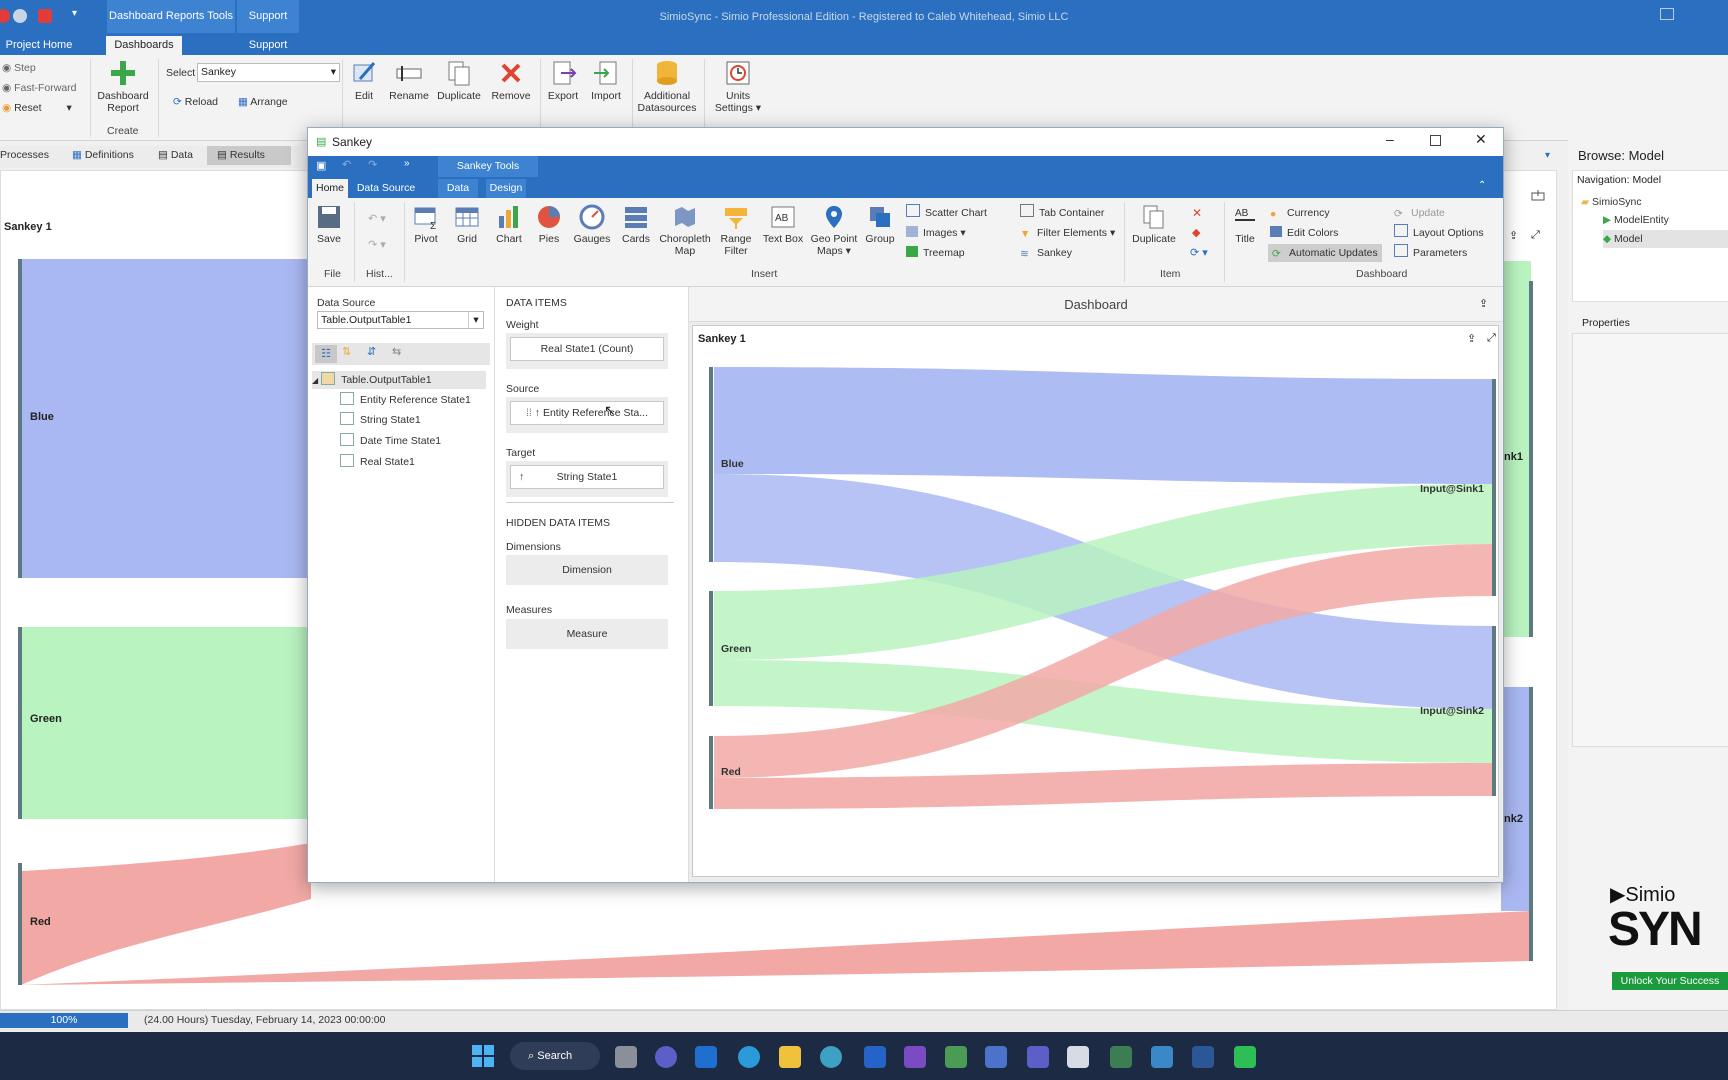 This screenshot has width=1728, height=1080. What do you see at coordinates (1038, 1057) in the screenshot?
I see `teams-icon` at bounding box center [1038, 1057].